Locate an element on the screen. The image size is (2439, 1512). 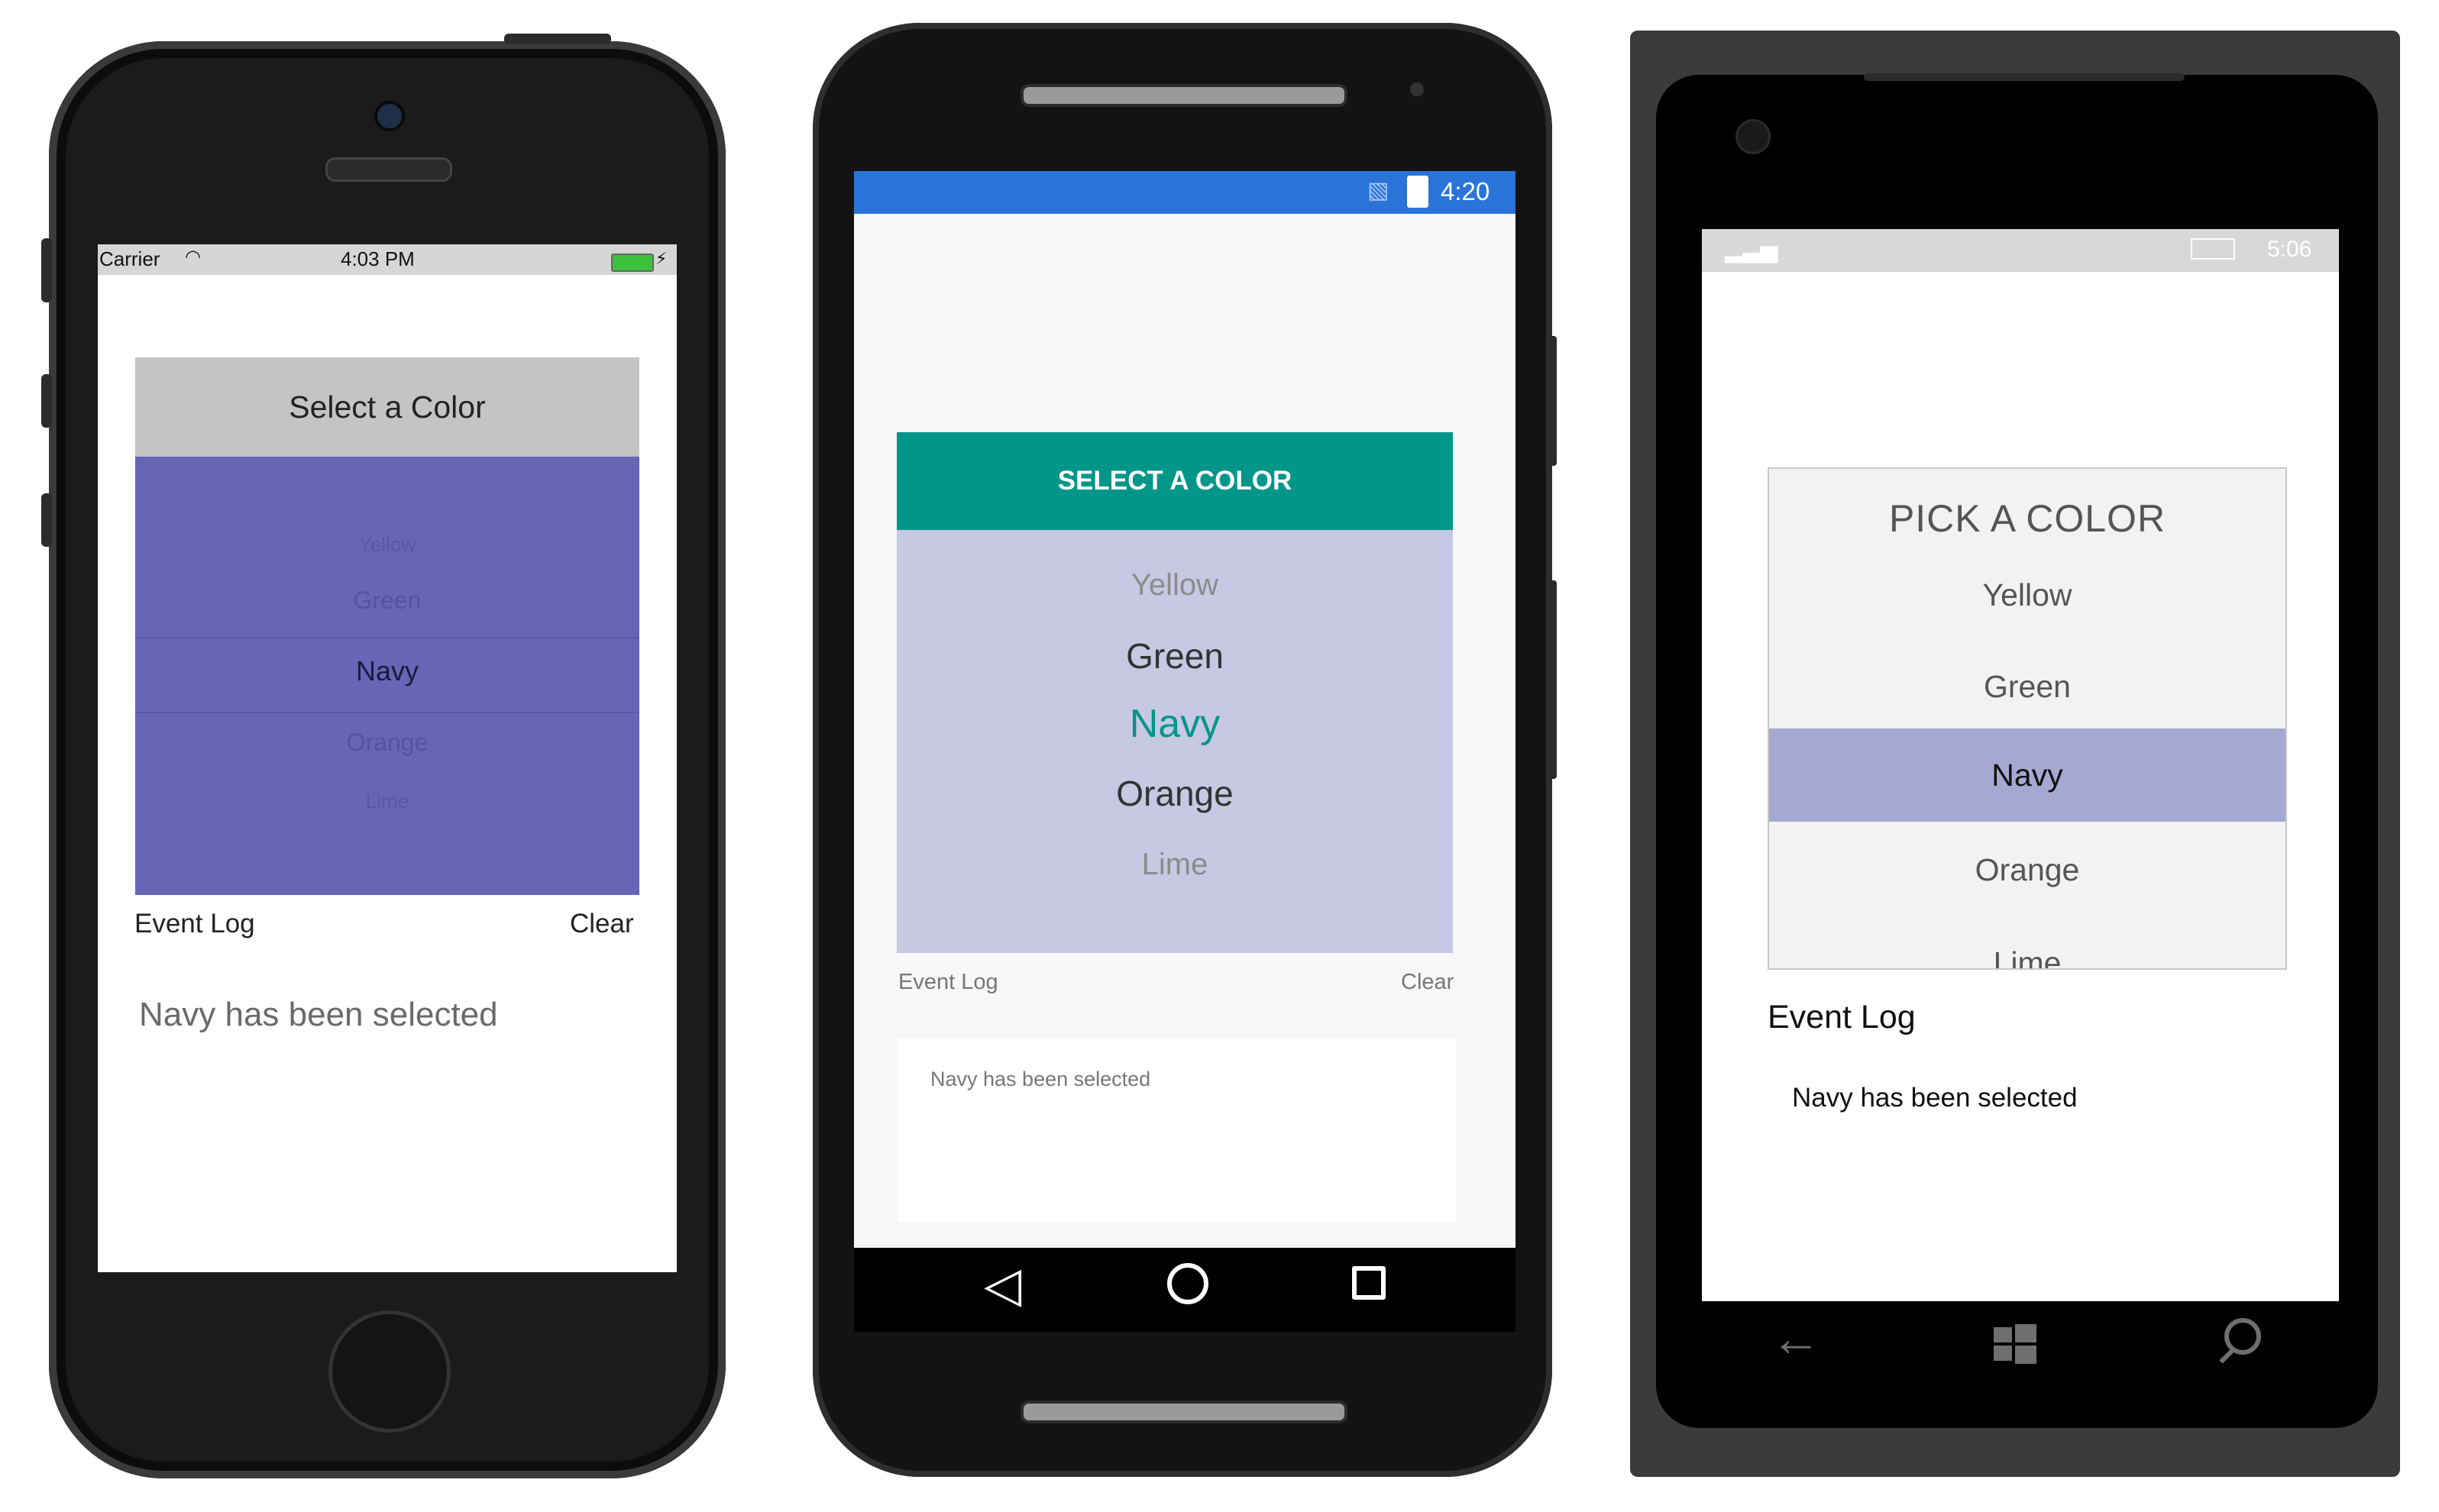
android-volume-button is located at coordinates (1553, 679).